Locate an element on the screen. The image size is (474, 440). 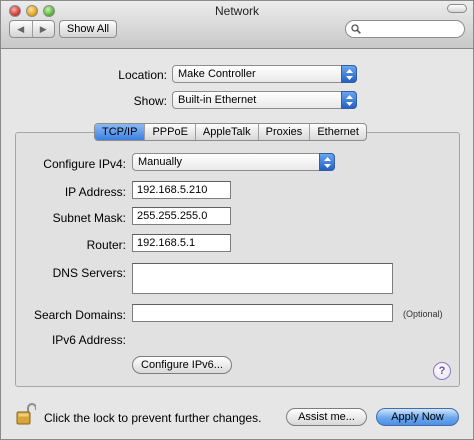
window-title: Network is located at coordinates (236, 11).